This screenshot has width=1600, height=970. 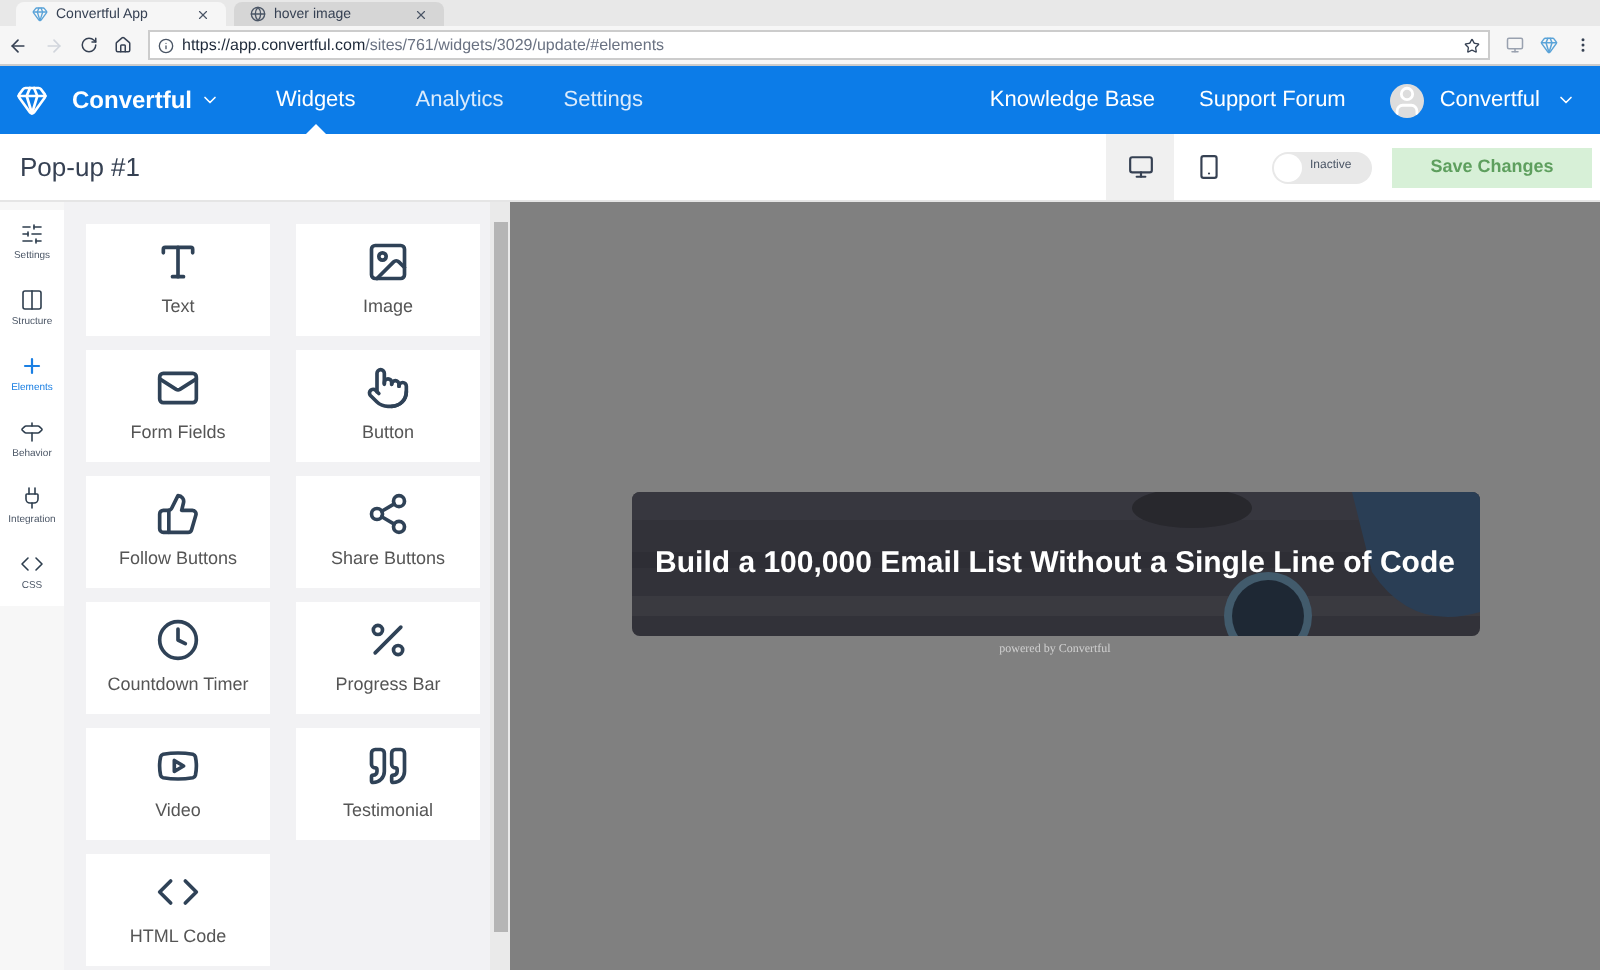 I want to click on element-tile: Image, so click(x=388, y=280).